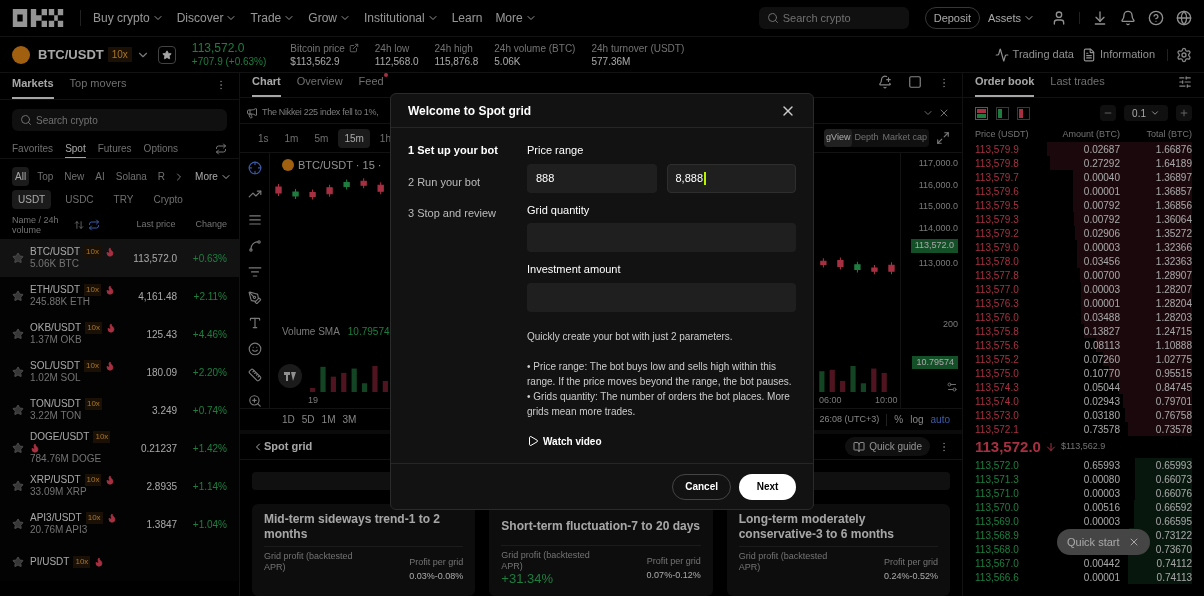 This screenshot has height=596, width=1204. What do you see at coordinates (207, 18) in the screenshot?
I see `nav-menu-item: Discover` at bounding box center [207, 18].